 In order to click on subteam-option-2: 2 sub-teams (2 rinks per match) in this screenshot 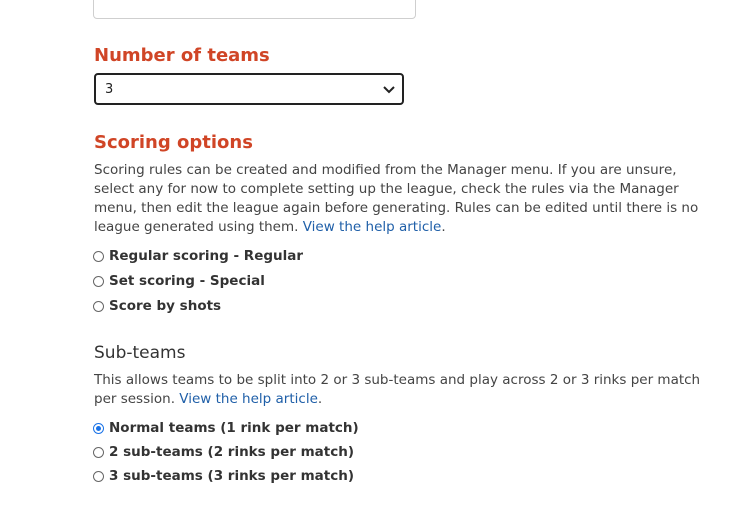, I will do `click(223, 452)`.